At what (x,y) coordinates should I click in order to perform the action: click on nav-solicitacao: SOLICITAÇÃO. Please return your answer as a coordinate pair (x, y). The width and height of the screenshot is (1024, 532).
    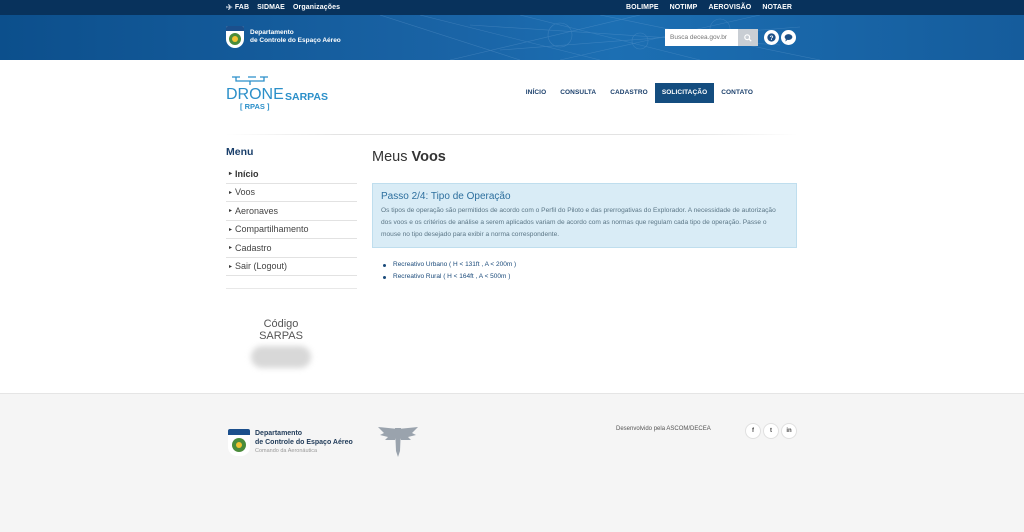
    Looking at the image, I should click on (684, 93).